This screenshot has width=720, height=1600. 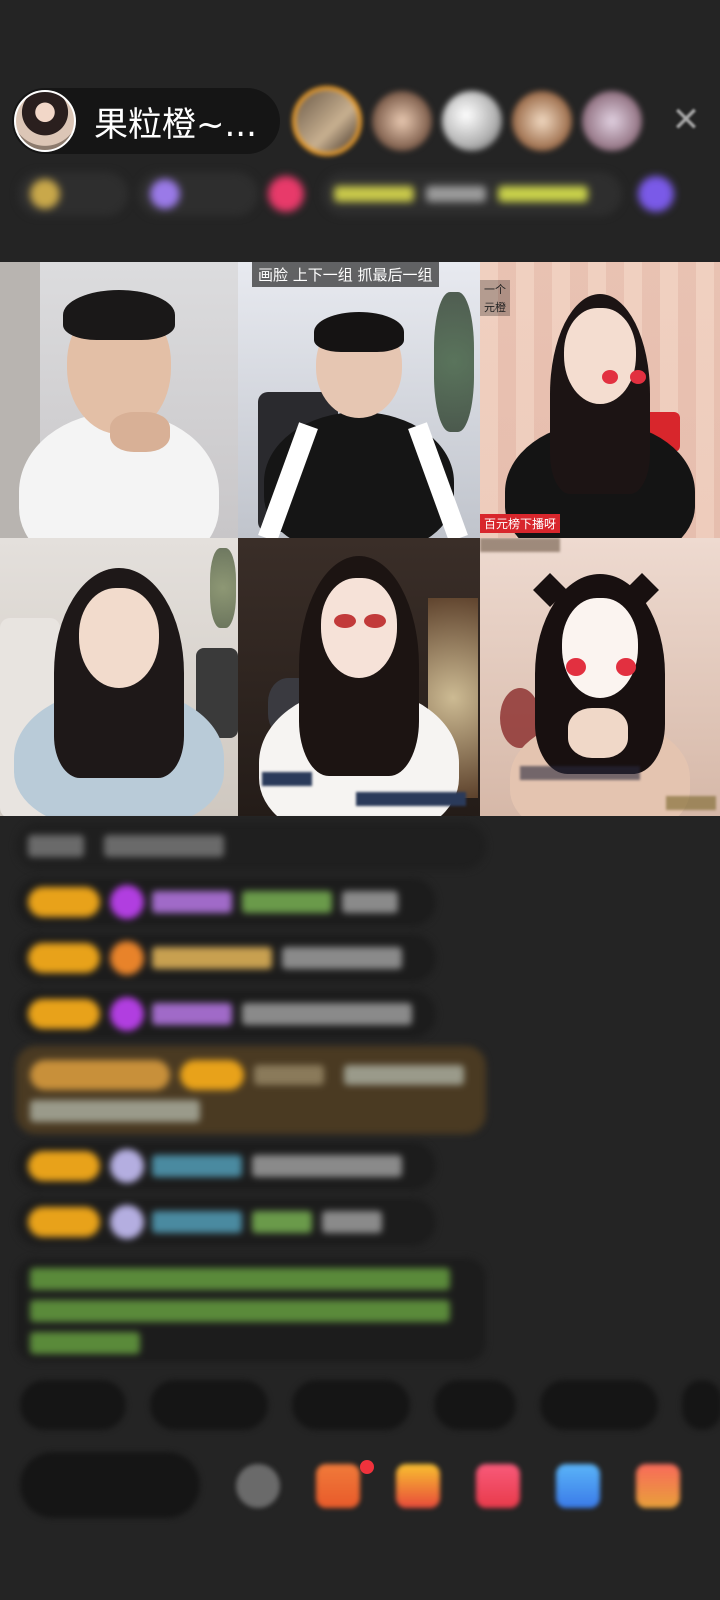 I want to click on tile-overlay-text: 一个, so click(x=495, y=289).